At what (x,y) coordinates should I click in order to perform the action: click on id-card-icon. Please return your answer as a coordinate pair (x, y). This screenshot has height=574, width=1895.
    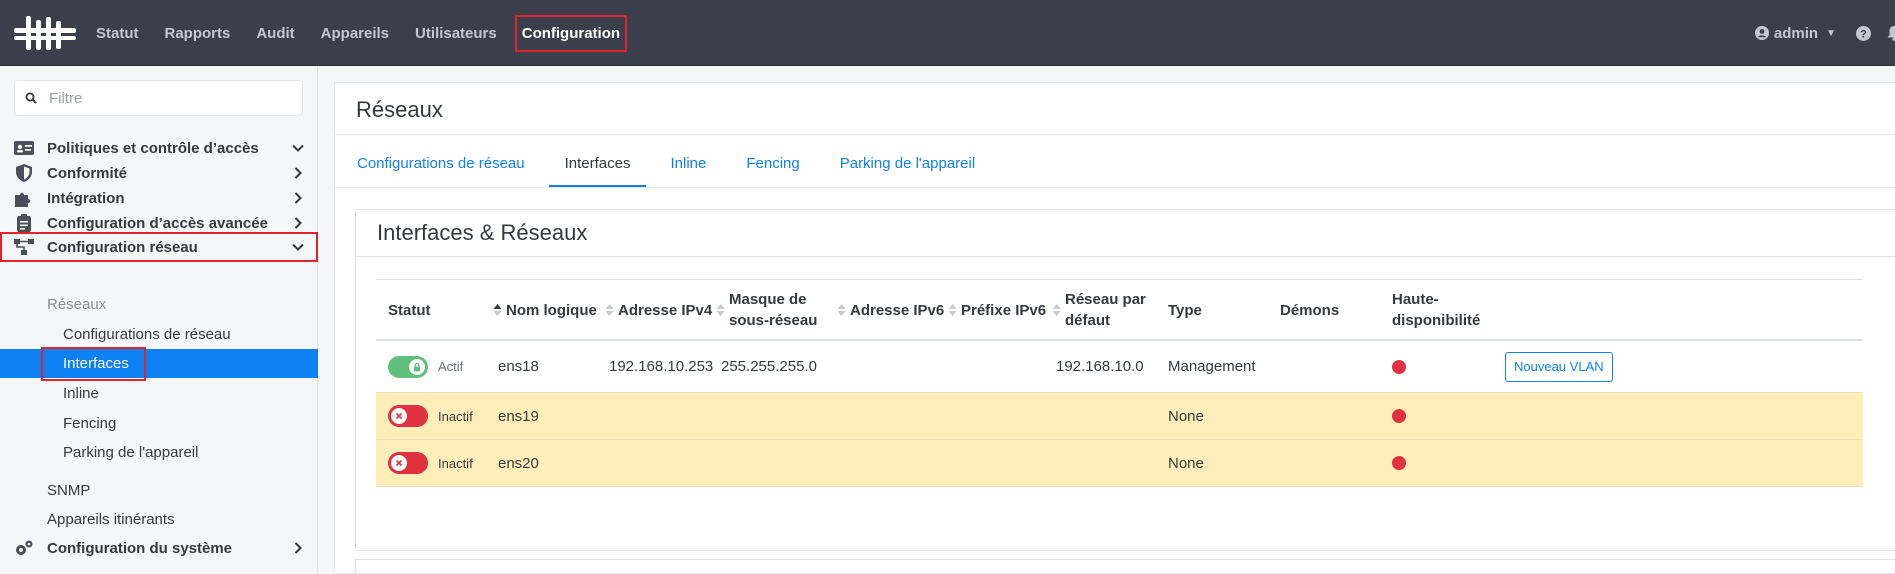
    Looking at the image, I should click on (24, 148).